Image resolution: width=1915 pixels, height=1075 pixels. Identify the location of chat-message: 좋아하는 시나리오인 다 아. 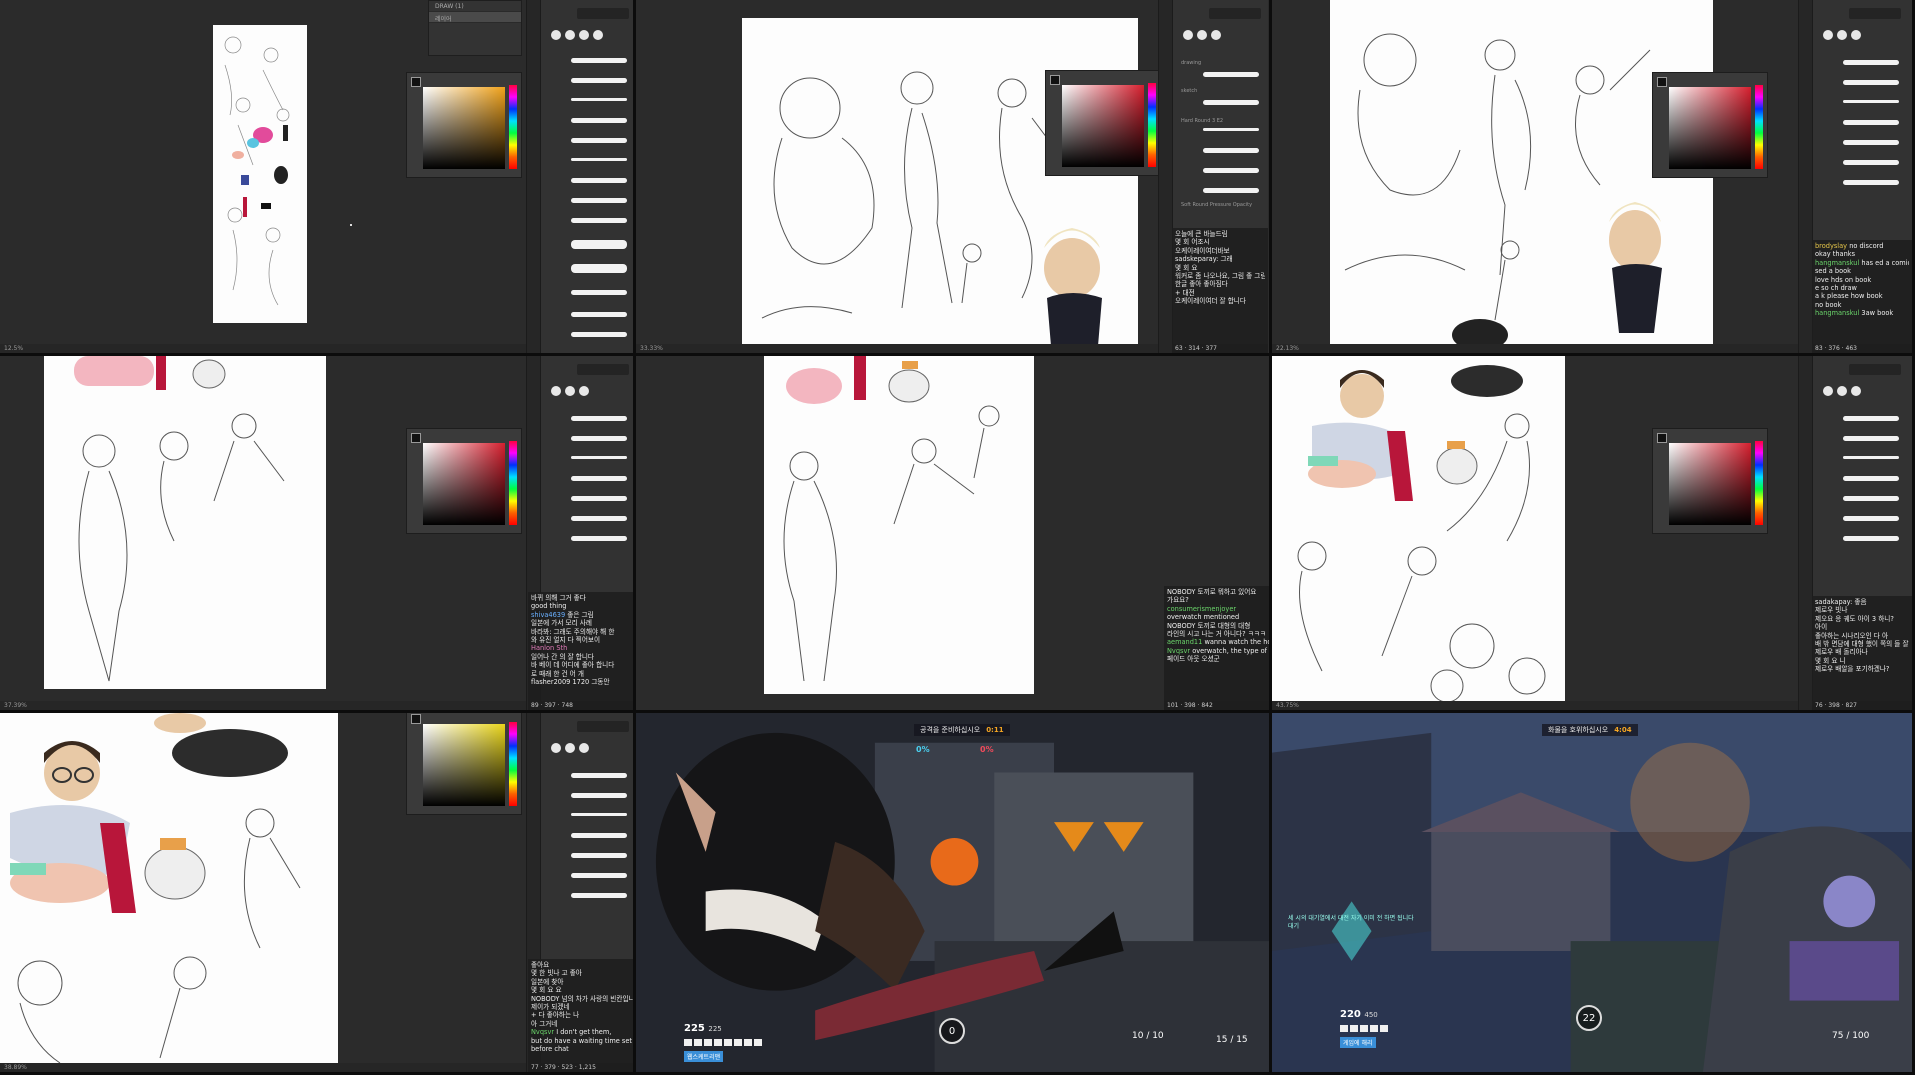
(1852, 635).